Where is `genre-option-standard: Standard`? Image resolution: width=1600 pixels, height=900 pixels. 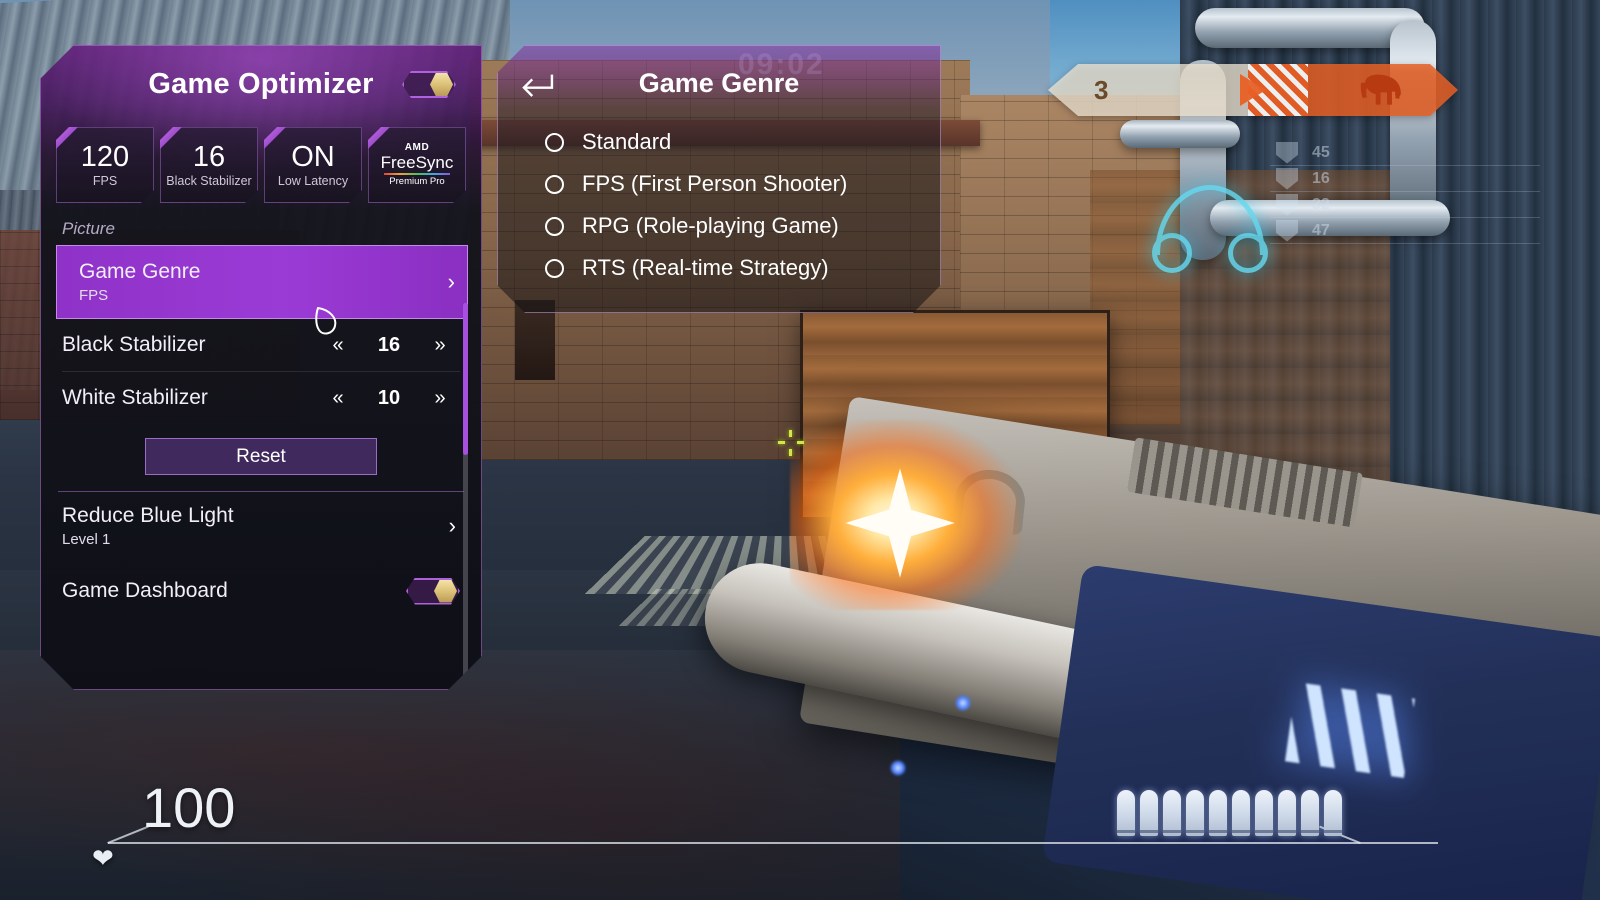
genre-option-standard: Standard is located at coordinates (719, 142).